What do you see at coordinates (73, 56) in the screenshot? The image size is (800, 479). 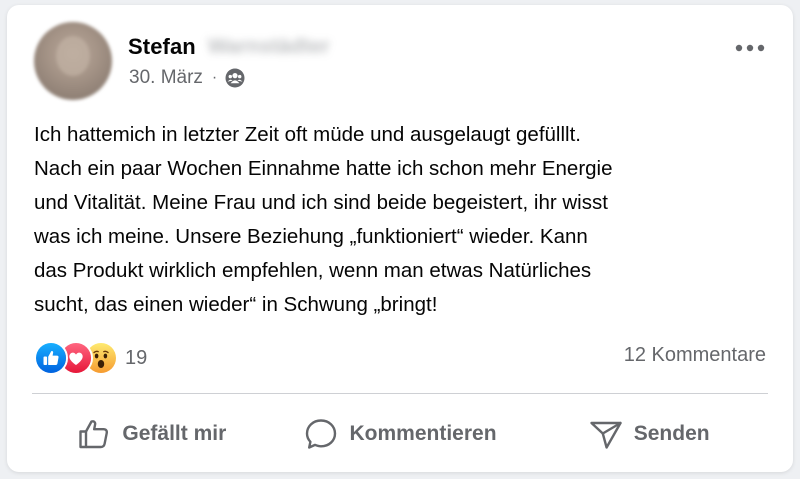 I see `avatar-face` at bounding box center [73, 56].